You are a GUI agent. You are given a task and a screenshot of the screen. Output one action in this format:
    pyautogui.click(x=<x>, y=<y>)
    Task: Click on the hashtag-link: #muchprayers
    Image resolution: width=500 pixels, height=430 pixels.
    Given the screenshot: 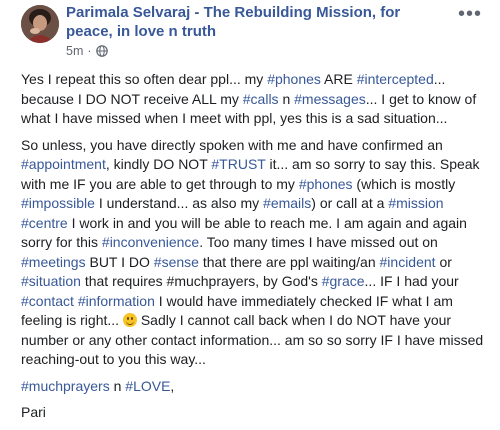 What is the action you would take?
    pyautogui.click(x=65, y=386)
    